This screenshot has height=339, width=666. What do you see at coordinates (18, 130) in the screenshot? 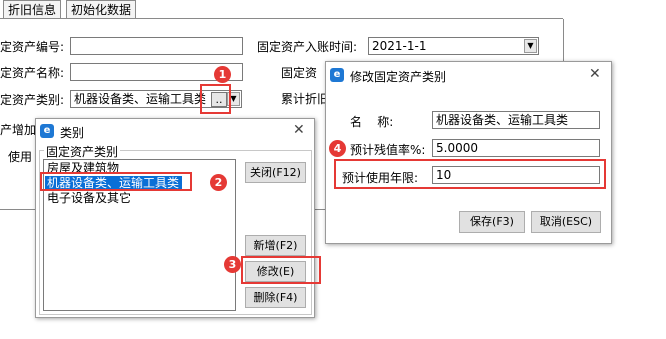
I see `asset-increase-label: 产增加` at bounding box center [18, 130].